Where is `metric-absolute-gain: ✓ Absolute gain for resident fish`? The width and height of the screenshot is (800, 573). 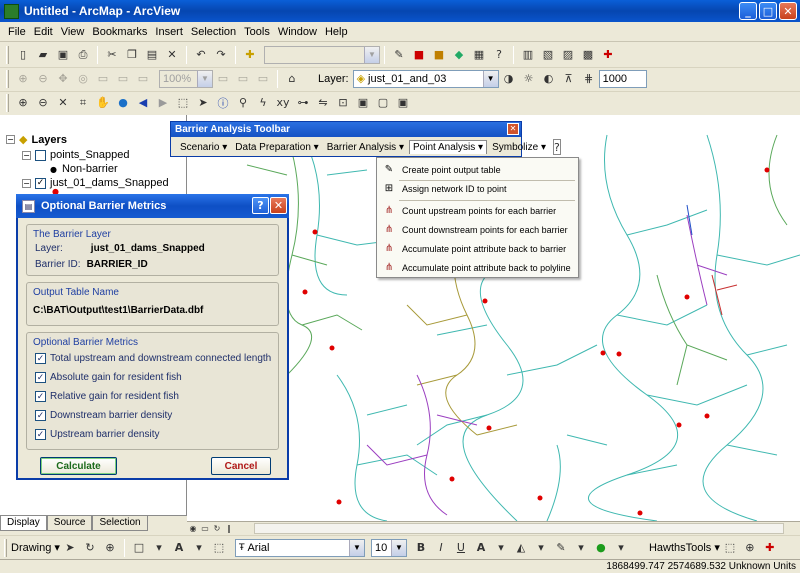
metric-absolute-gain: ✓ Absolute gain for resident fish is located at coordinates (108, 377).